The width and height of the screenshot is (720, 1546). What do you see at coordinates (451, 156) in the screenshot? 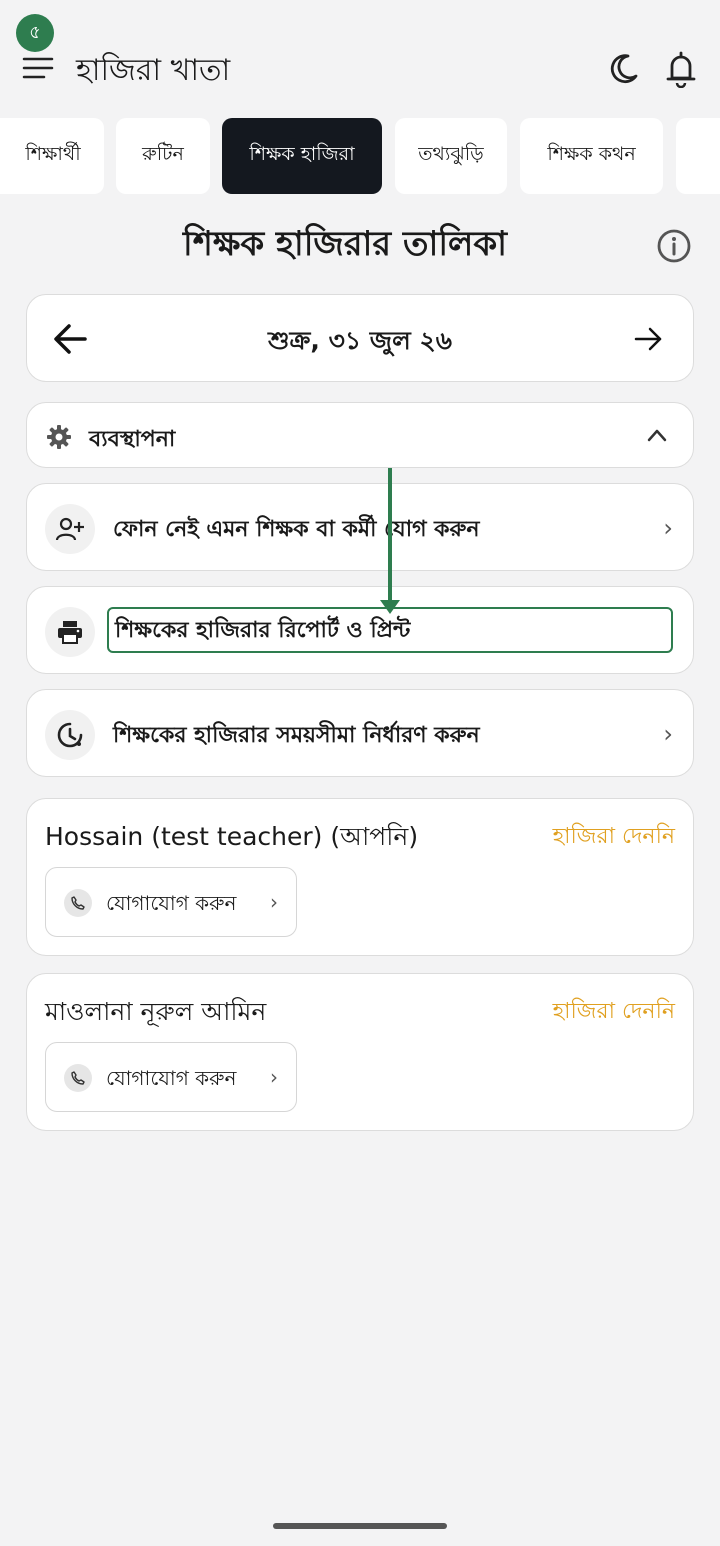
I see `tab-info-basket: তথ্যঝুড়ি` at bounding box center [451, 156].